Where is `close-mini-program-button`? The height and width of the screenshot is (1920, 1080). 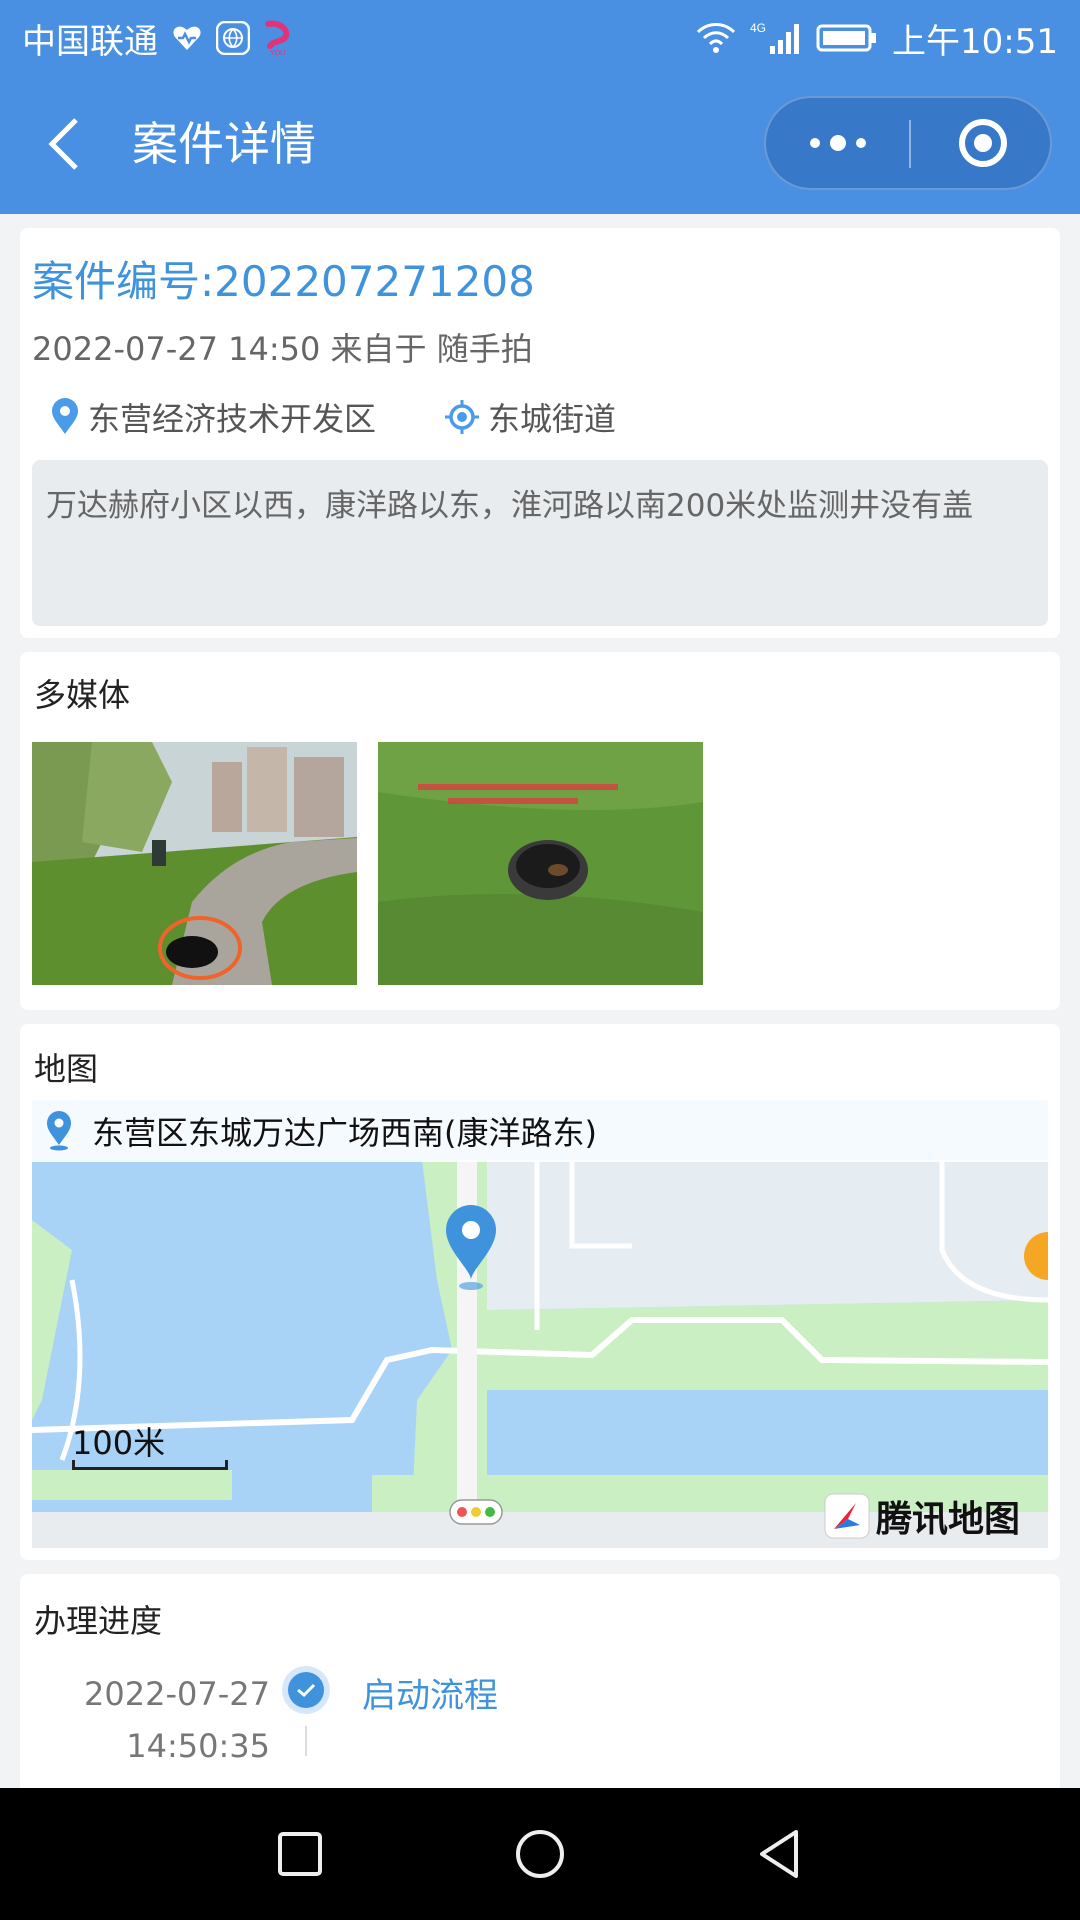 close-mini-program-button is located at coordinates (982, 143).